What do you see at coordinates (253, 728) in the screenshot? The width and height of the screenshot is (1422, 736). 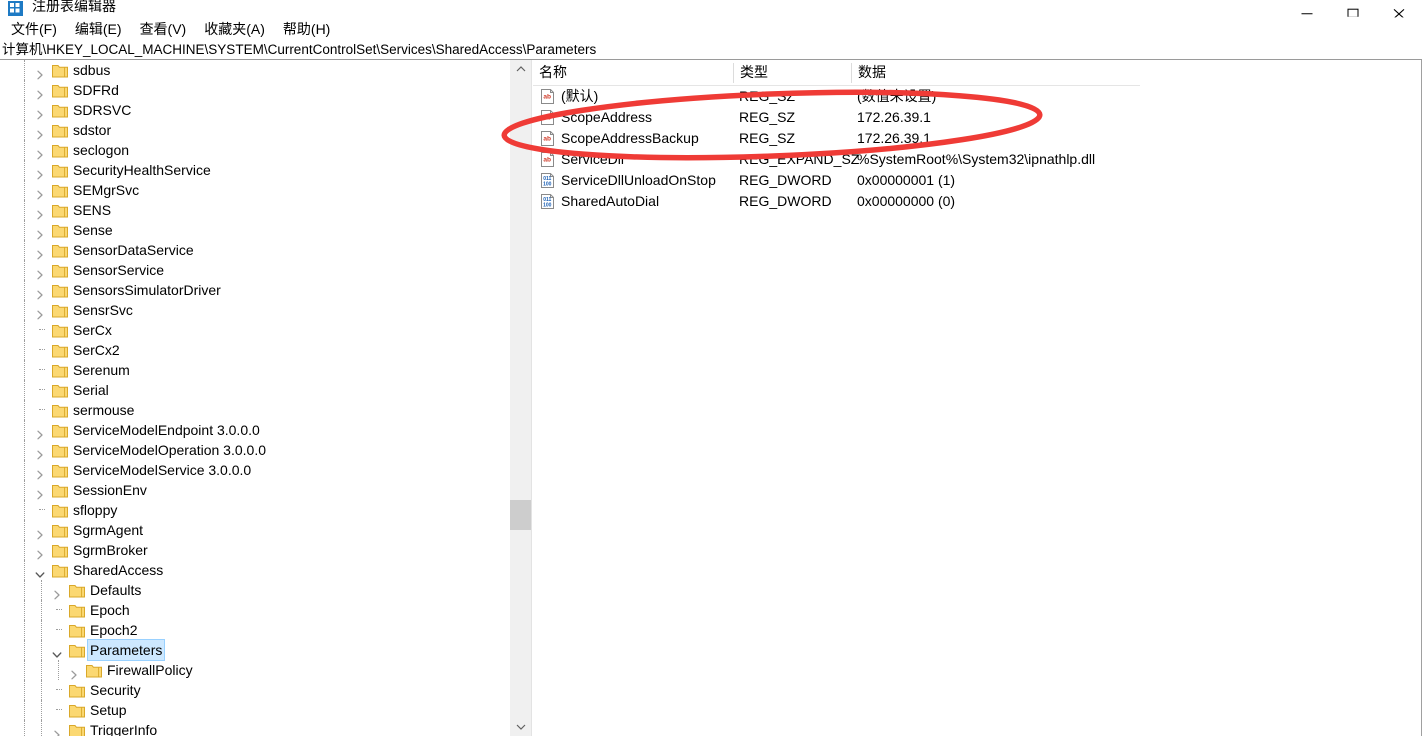 I see `tree-item-triggerinfo: TriggerInfo` at bounding box center [253, 728].